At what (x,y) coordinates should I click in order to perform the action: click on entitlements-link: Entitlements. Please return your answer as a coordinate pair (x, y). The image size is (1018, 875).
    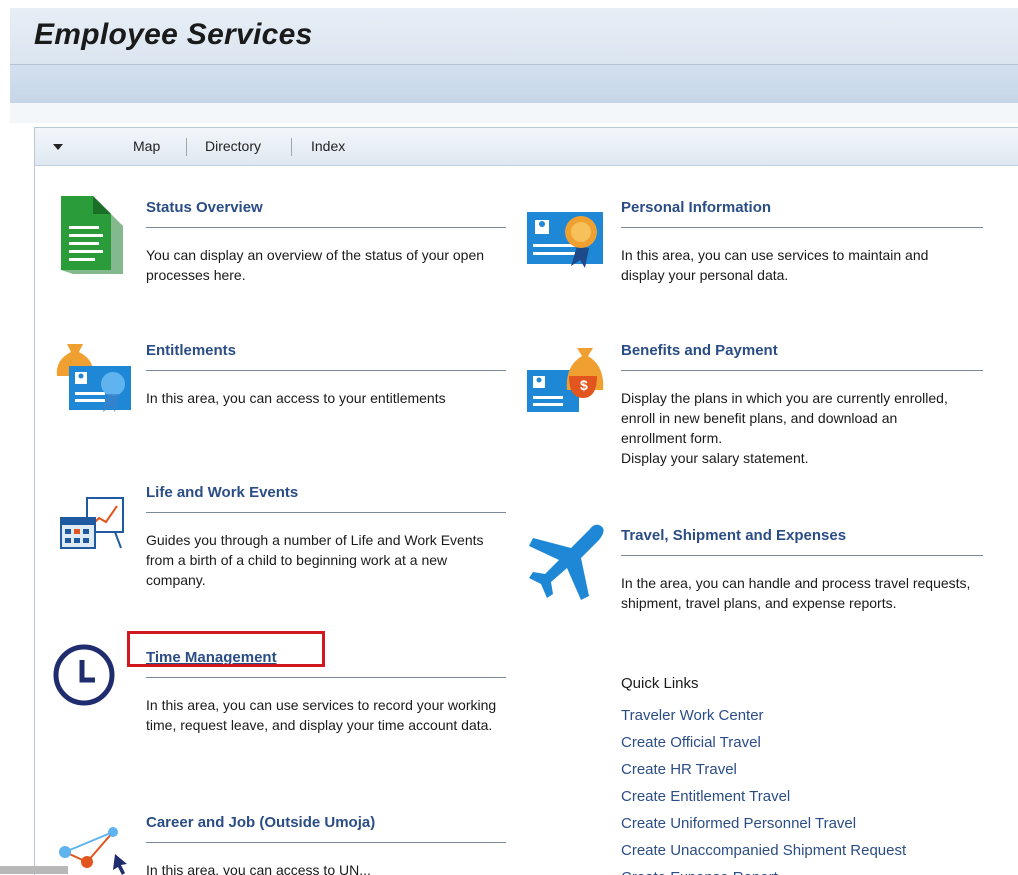
    Looking at the image, I should click on (191, 350).